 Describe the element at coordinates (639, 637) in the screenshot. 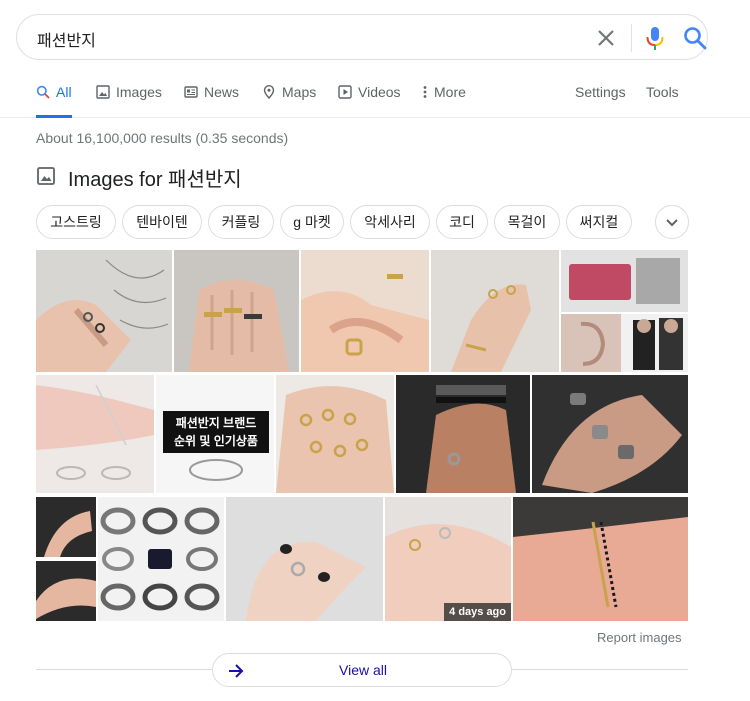

I see `report-images-link: Report images` at that location.